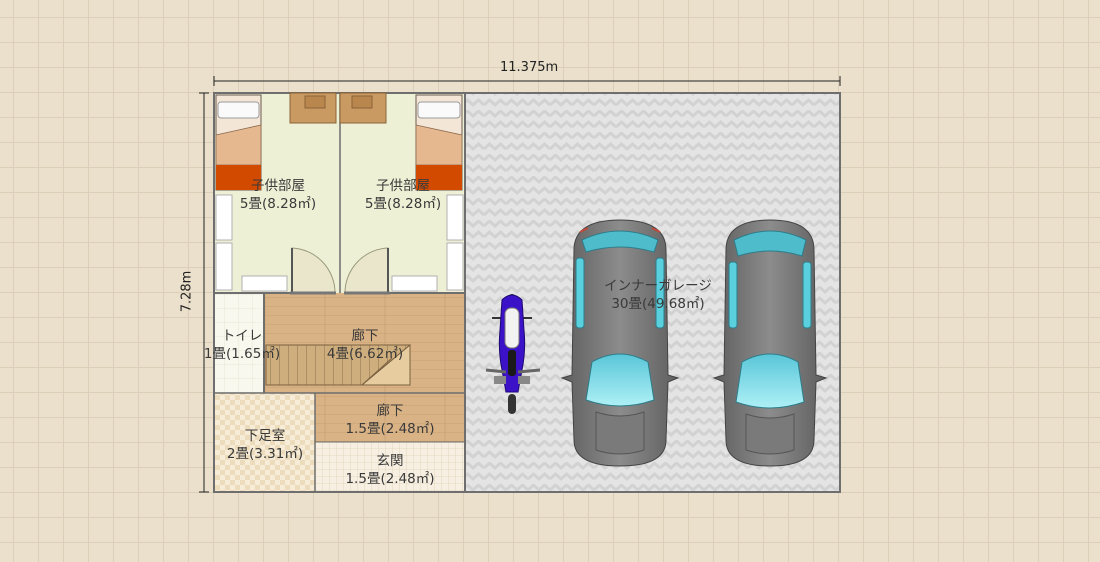 The width and height of the screenshot is (1100, 562). Describe the element at coordinates (390, 411) in the screenshot. I see `hallway-small-name: 廊下` at that location.